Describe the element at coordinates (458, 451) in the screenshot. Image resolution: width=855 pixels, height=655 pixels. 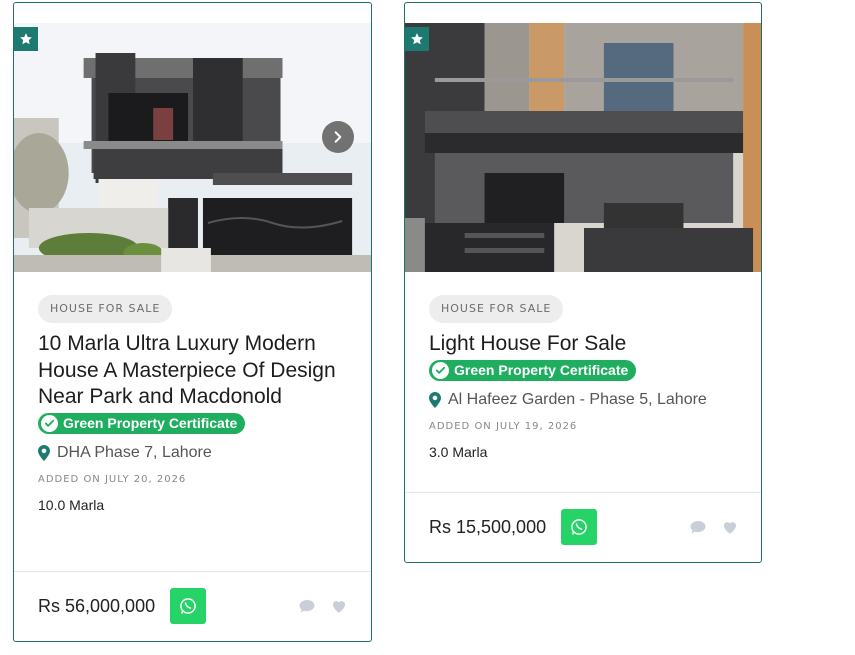
I see `property-size: 3.0 Marla` at that location.